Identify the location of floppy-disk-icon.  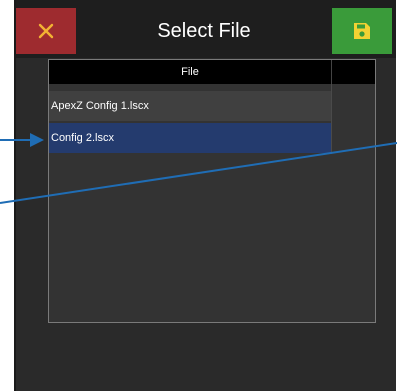
(362, 31).